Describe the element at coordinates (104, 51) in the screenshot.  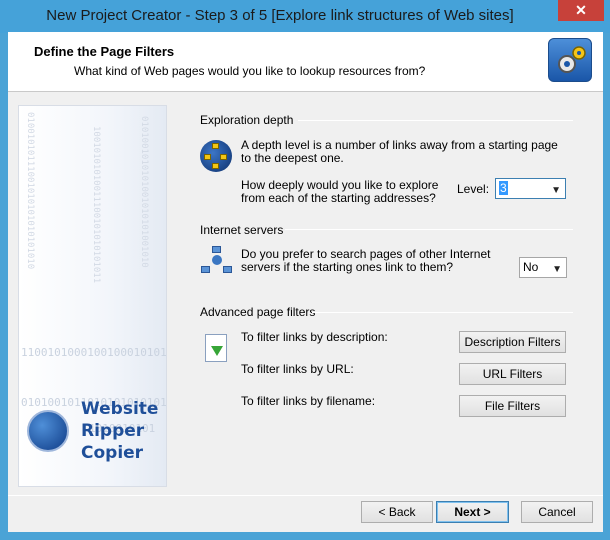
I see `page-title: Define the Page Filters` at that location.